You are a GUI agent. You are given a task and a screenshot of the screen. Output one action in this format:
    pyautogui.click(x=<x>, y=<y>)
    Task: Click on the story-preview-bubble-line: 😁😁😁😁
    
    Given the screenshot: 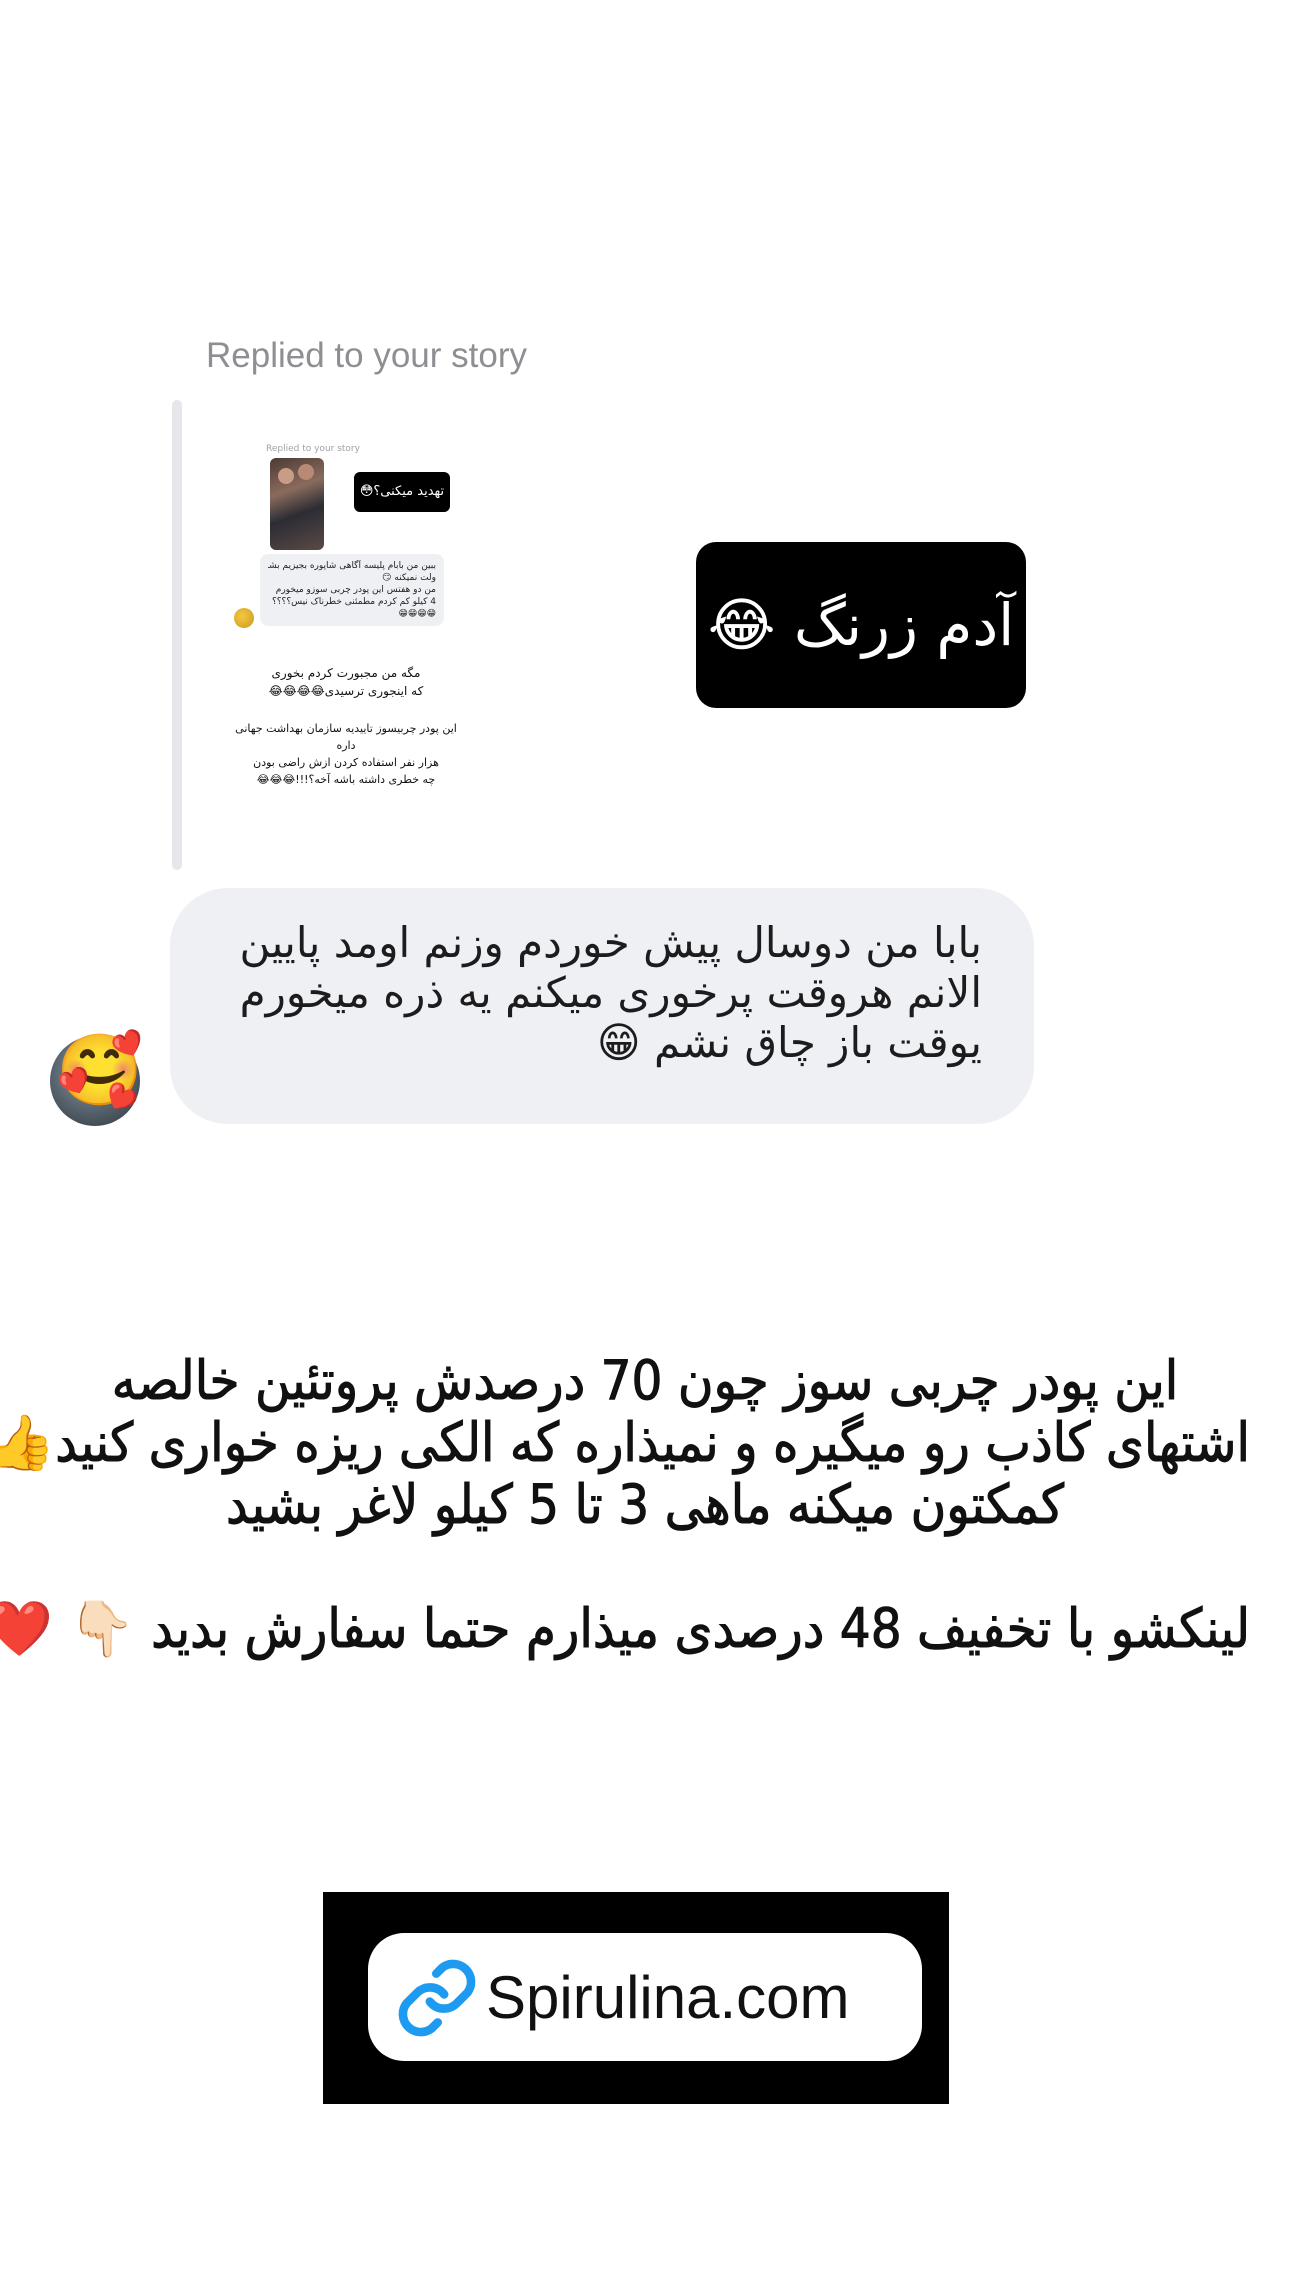 What is the action you would take?
    pyautogui.click(x=417, y=614)
    